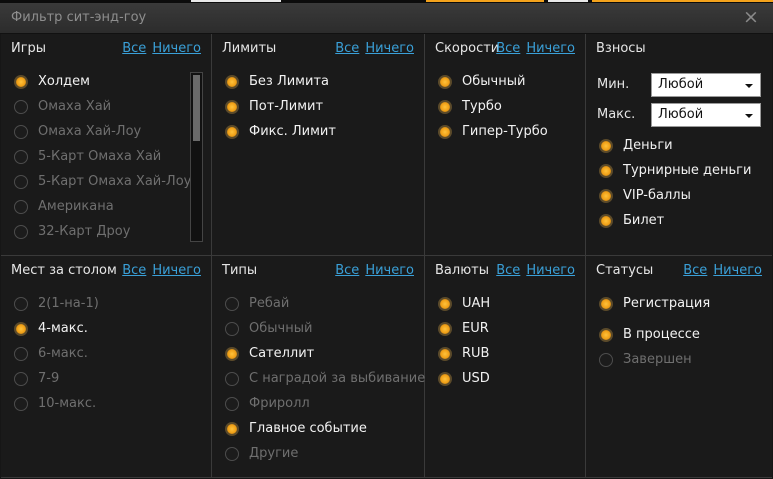 This screenshot has height=479, width=773. Describe the element at coordinates (508, 48) in the screenshot. I see `speeds-all-link: Все` at that location.